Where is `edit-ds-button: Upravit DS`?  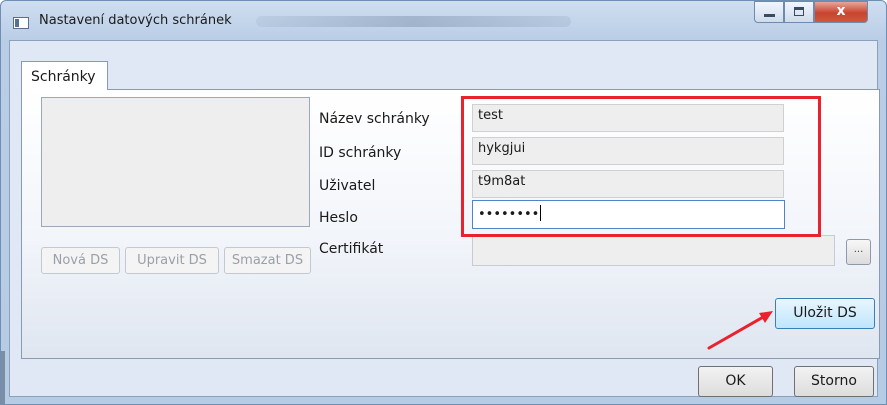 edit-ds-button: Upravit DS is located at coordinates (172, 260).